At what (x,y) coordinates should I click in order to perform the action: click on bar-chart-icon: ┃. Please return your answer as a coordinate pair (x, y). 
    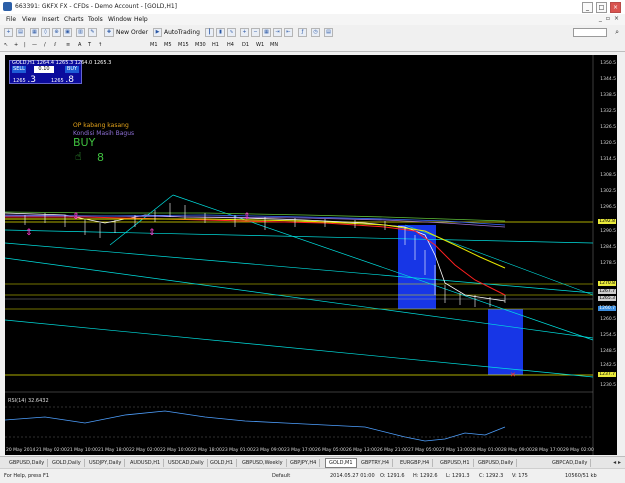
    Looking at the image, I should click on (209, 32).